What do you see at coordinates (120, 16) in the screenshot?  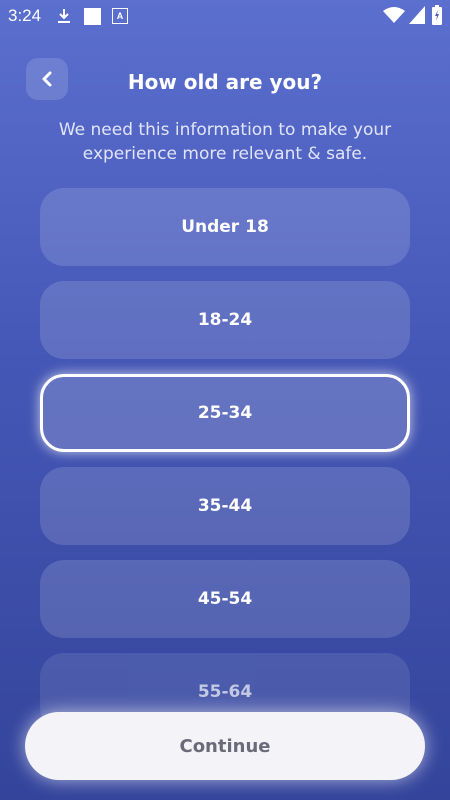 I see `a-box-icon: A` at bounding box center [120, 16].